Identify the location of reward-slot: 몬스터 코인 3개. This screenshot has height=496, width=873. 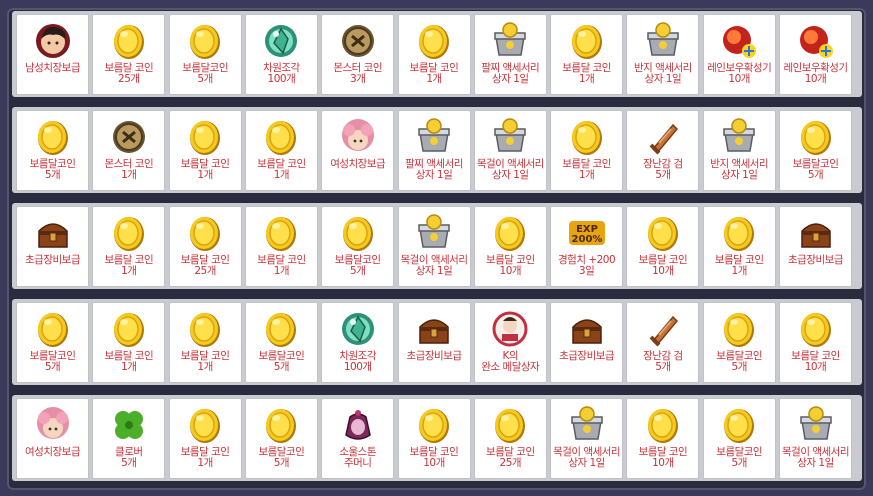
(358, 54).